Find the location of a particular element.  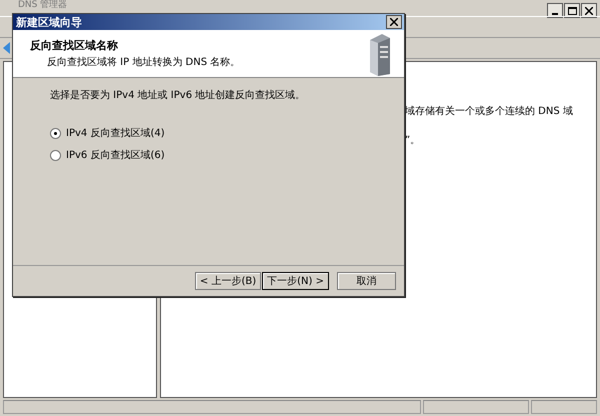

page-subheading: 反向查找区域将 IP 地址转换为 DNS 名称。 is located at coordinates (143, 62).